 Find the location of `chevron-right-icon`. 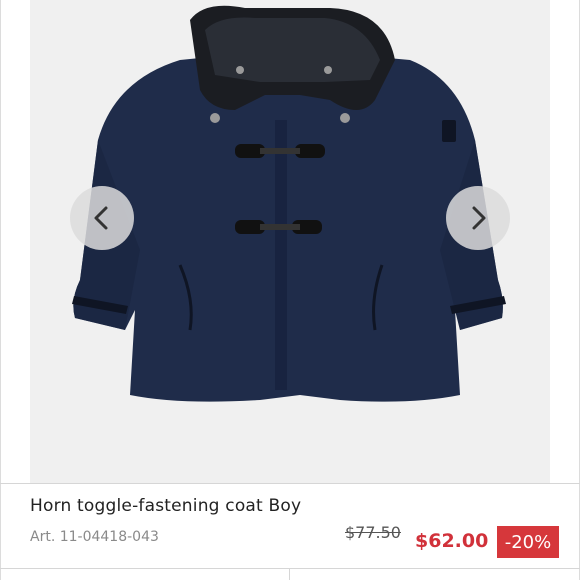

chevron-right-icon is located at coordinates (479, 218).